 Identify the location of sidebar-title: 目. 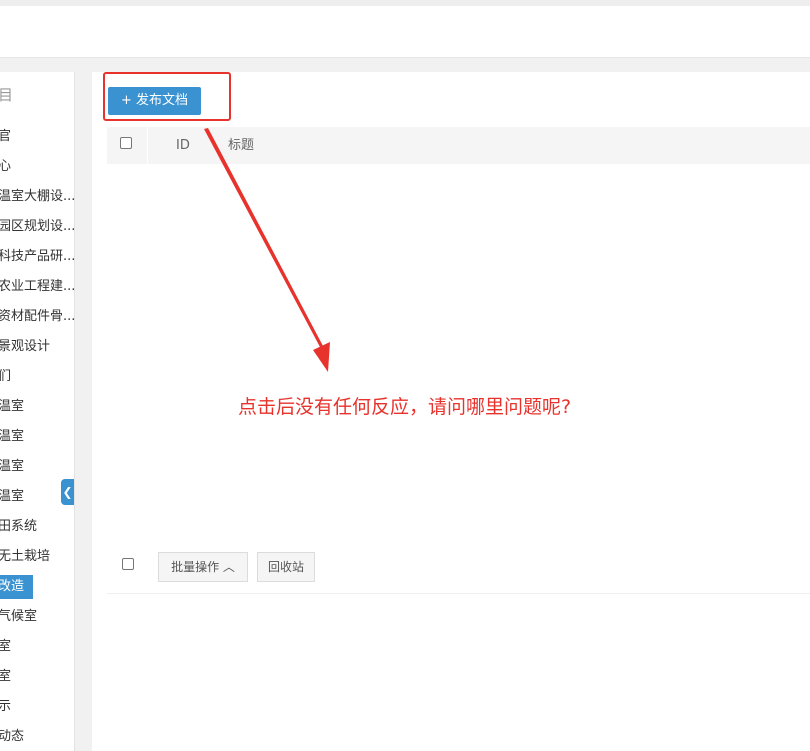
(6, 94).